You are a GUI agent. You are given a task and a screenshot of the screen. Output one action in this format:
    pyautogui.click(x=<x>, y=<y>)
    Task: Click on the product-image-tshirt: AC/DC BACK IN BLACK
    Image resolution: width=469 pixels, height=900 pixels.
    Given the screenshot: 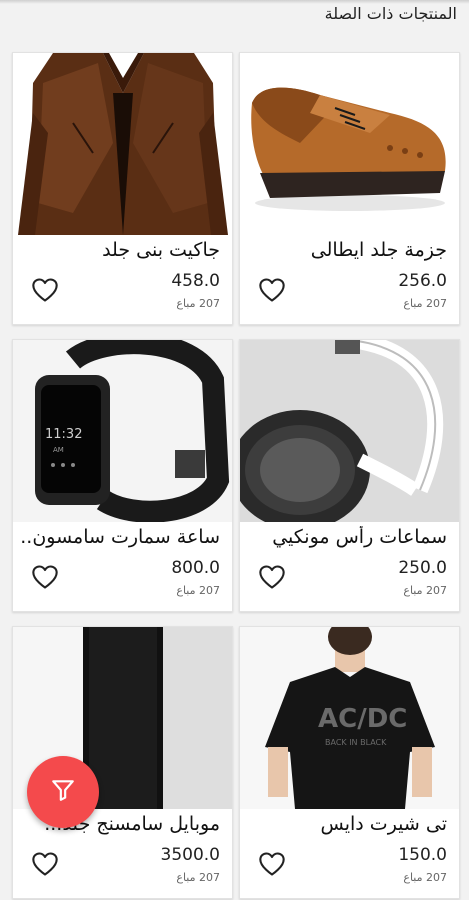 What is the action you would take?
    pyautogui.click(x=349, y=718)
    